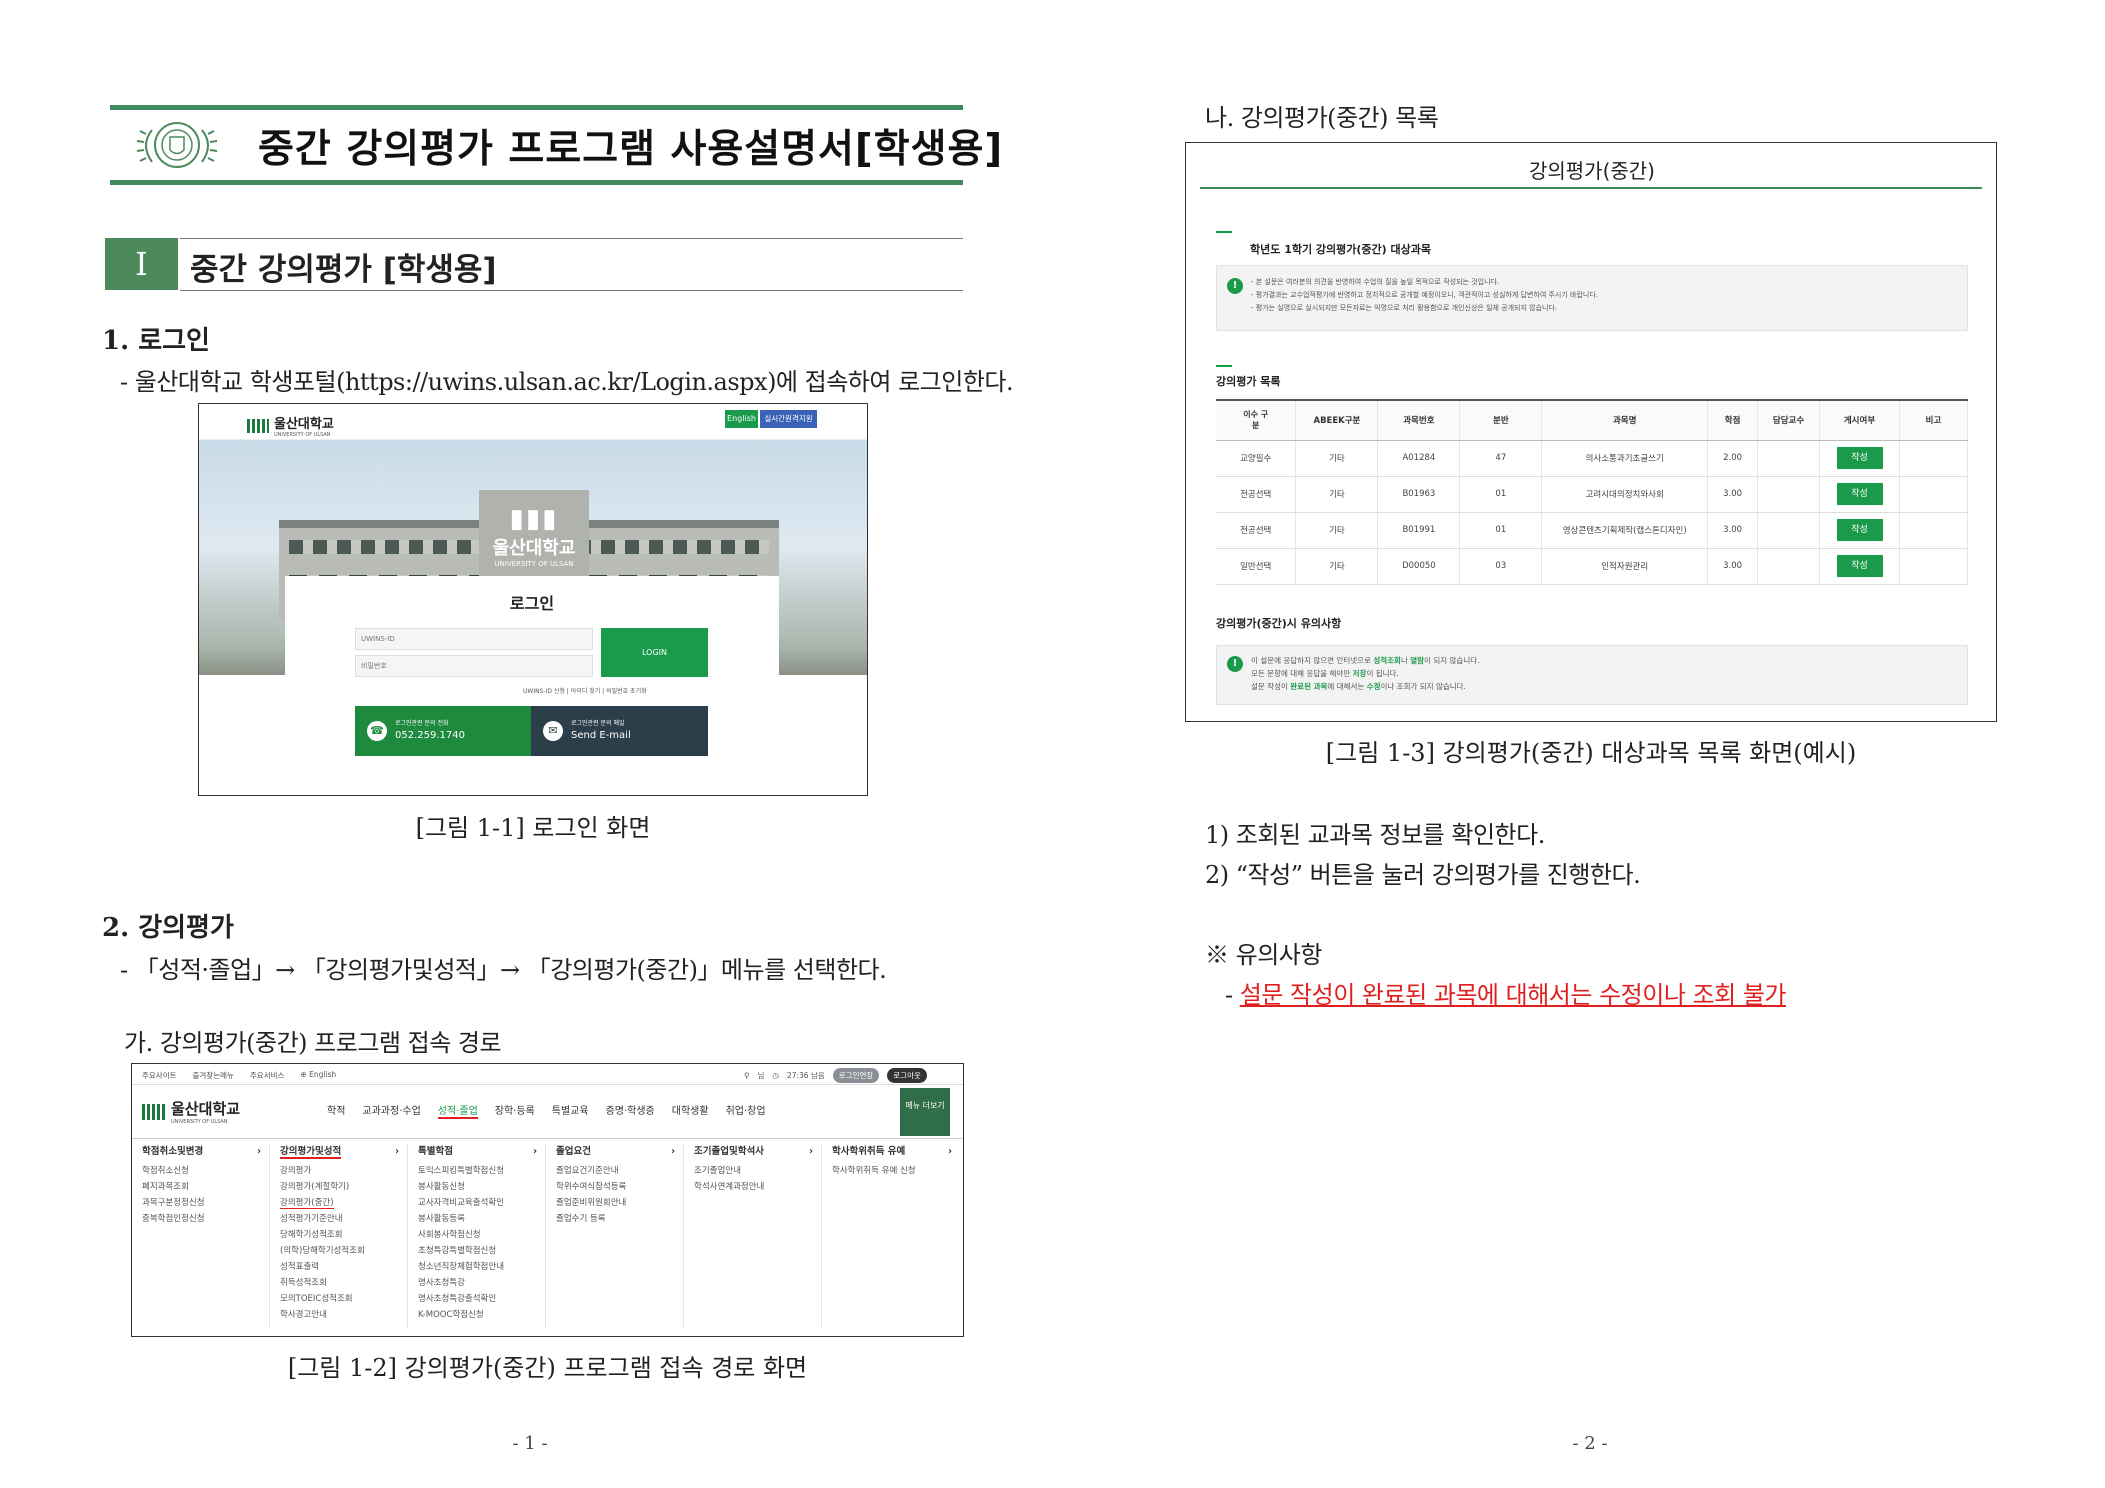  What do you see at coordinates (690, 1110) in the screenshot?
I see `nav-item: 대학생활` at bounding box center [690, 1110].